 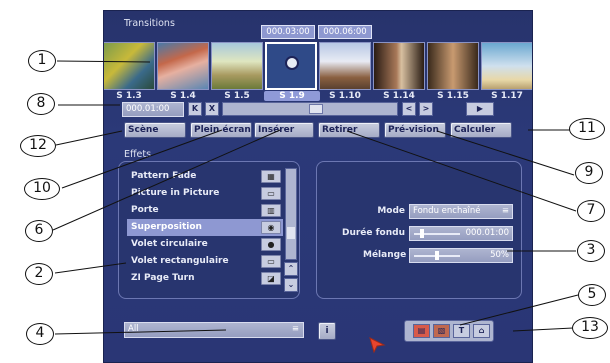 What do you see at coordinates (590, 328) in the screenshot?
I see `callout-13: 13` at bounding box center [590, 328].